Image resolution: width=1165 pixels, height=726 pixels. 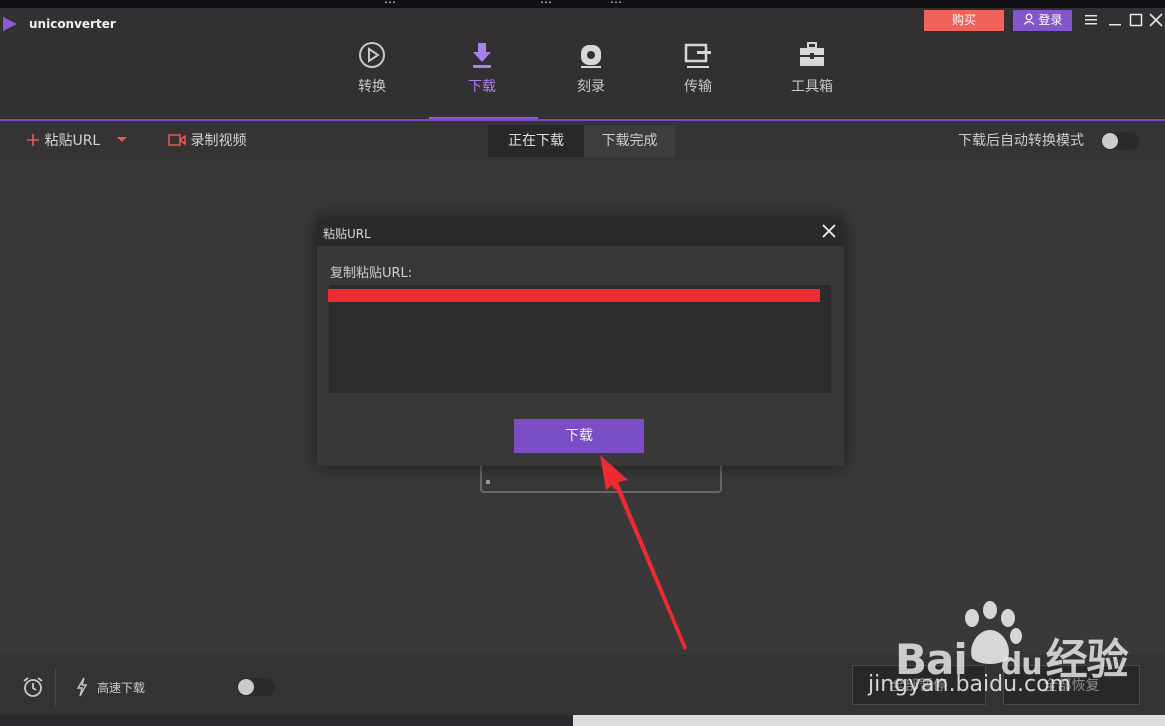 I want to click on dialog-close-icon, so click(x=829, y=231).